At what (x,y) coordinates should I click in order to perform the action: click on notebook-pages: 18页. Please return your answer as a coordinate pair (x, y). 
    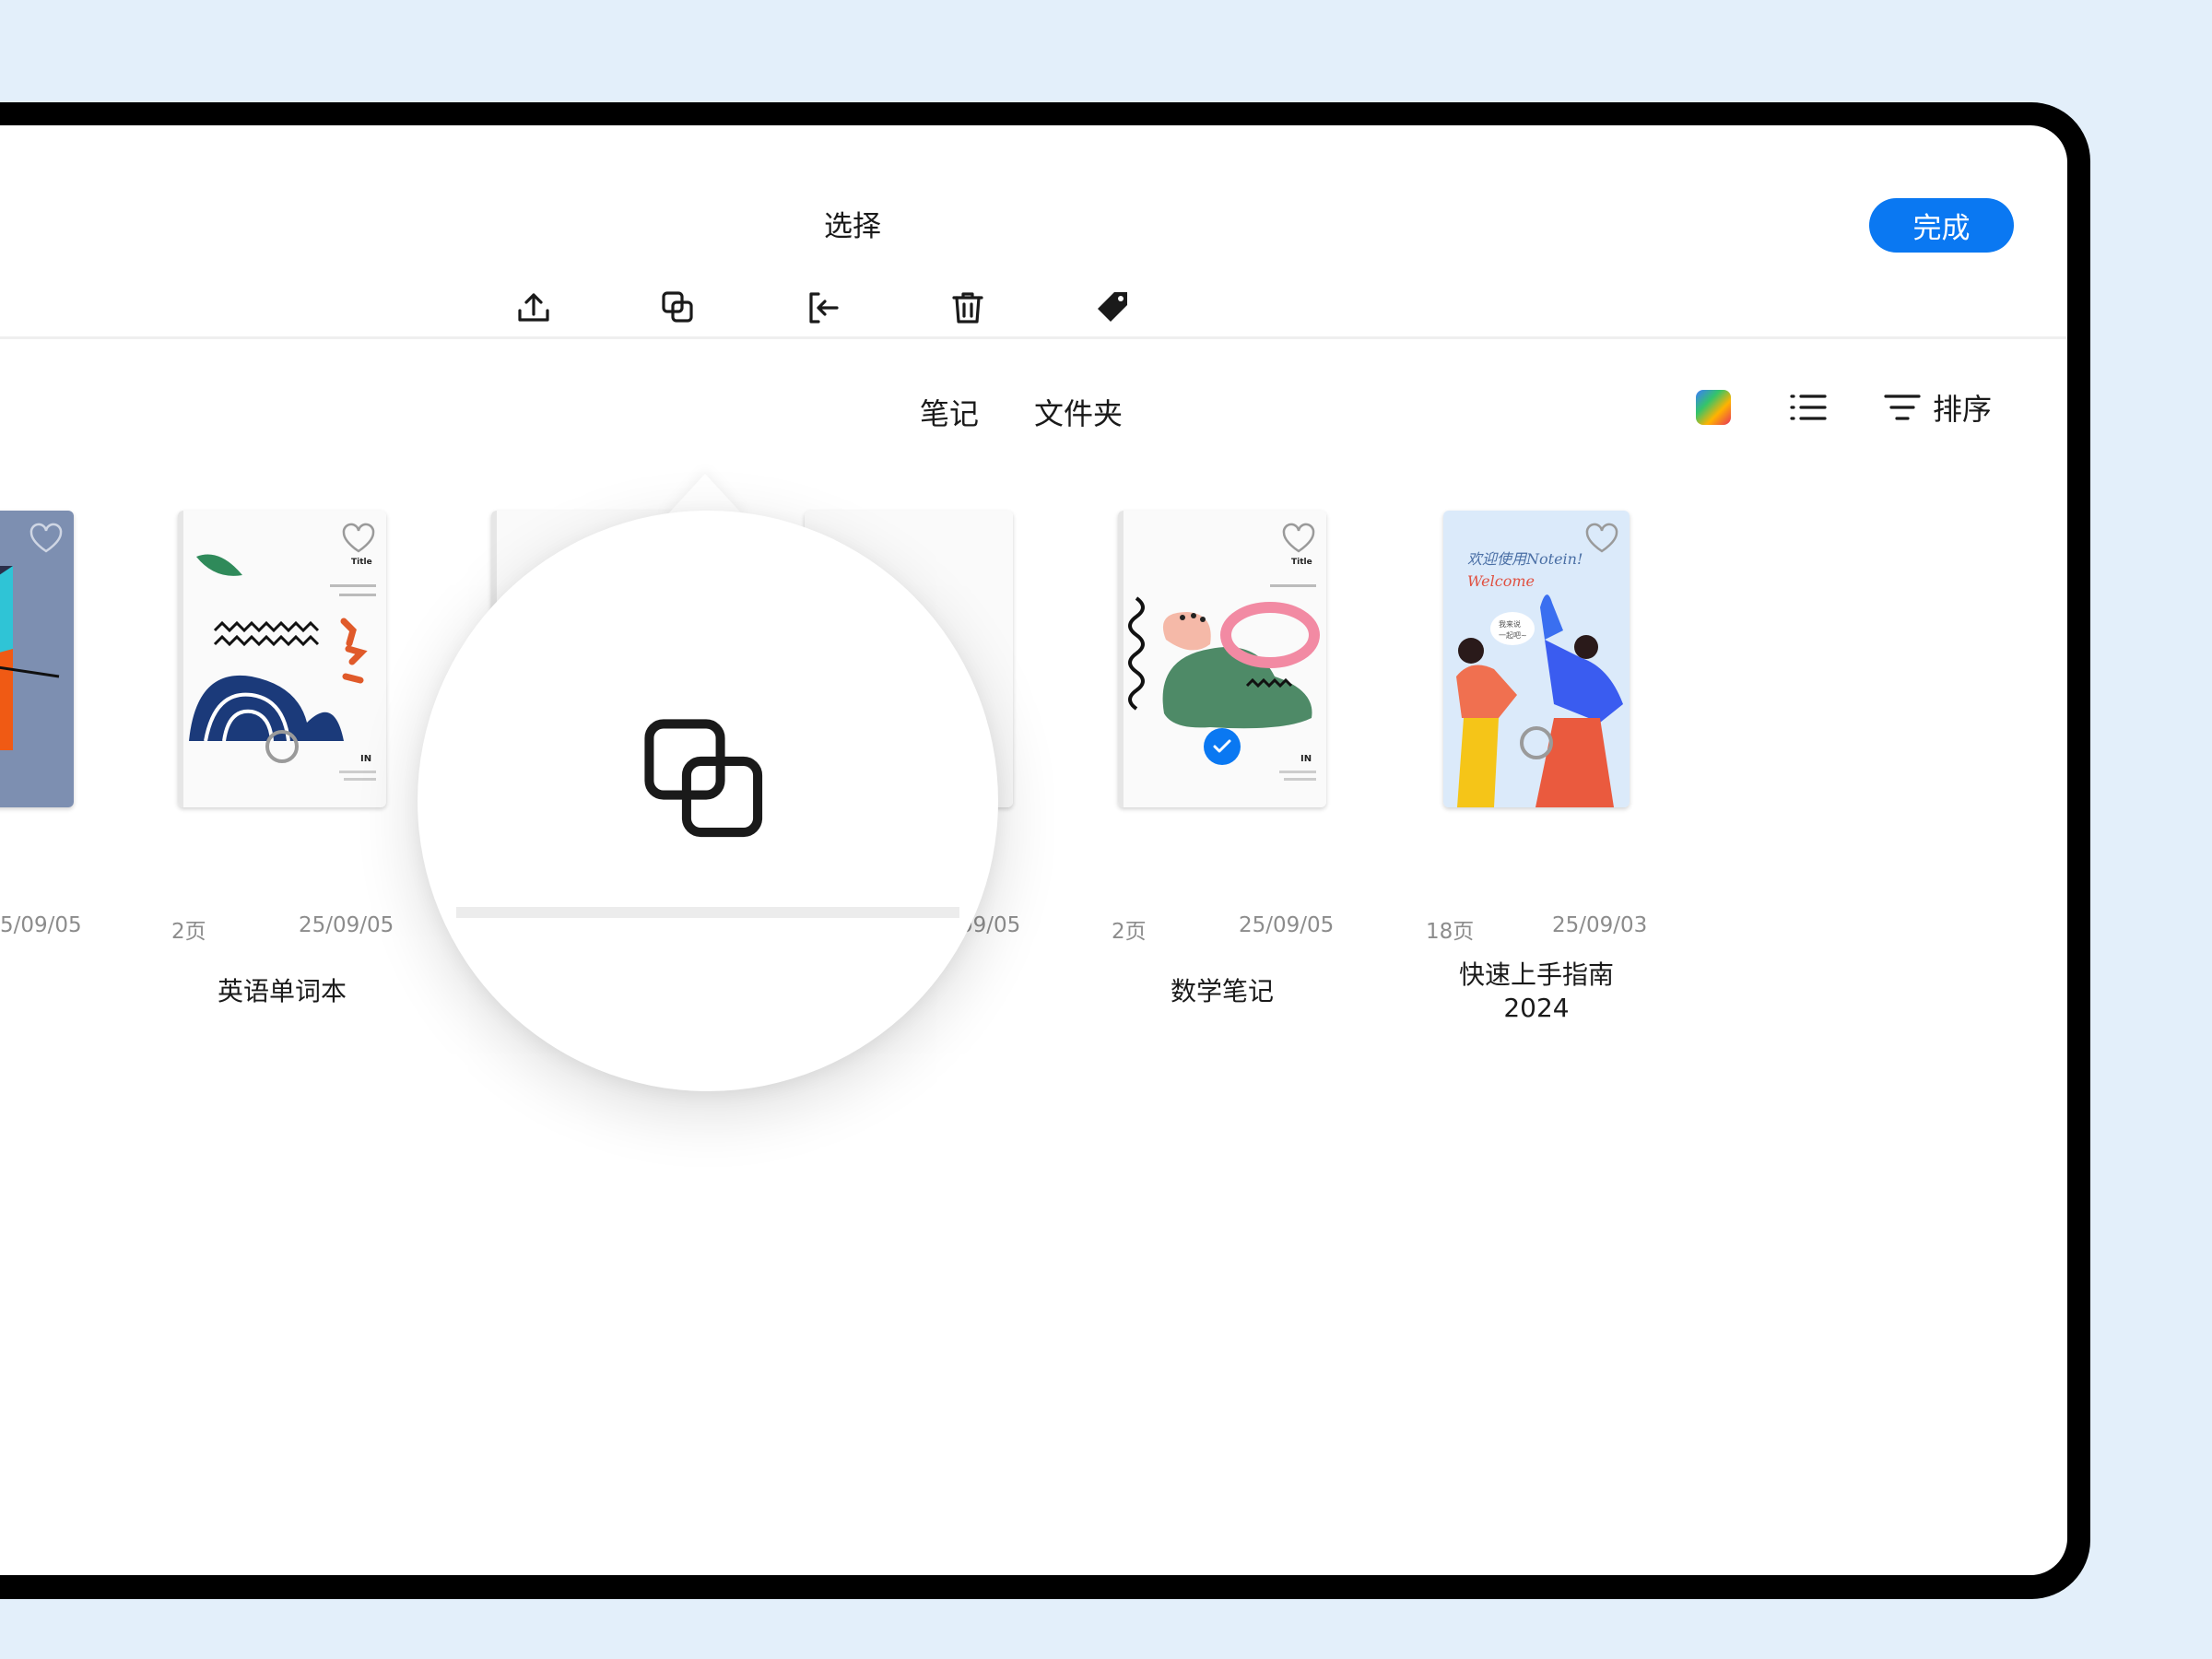
    Looking at the image, I should click on (1450, 932).